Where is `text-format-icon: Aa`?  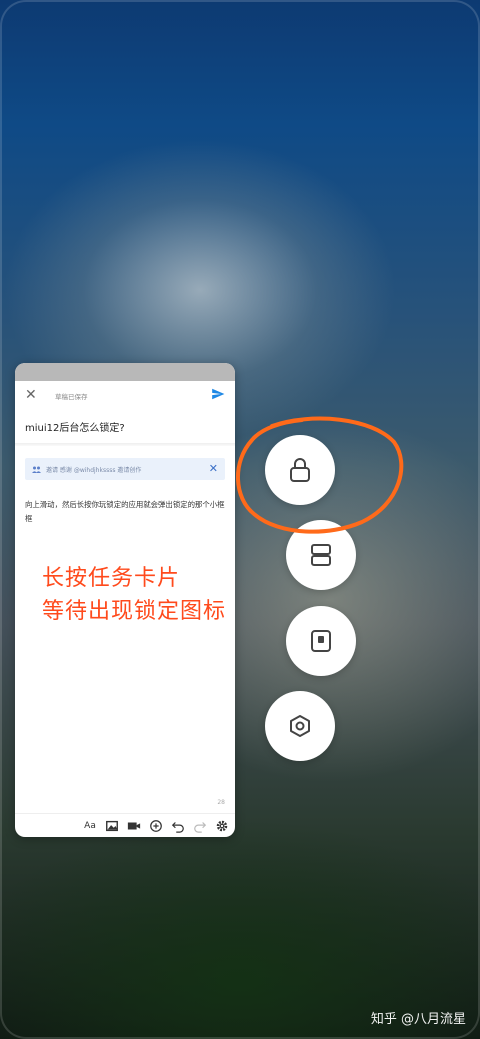 text-format-icon: Aa is located at coordinates (90, 826).